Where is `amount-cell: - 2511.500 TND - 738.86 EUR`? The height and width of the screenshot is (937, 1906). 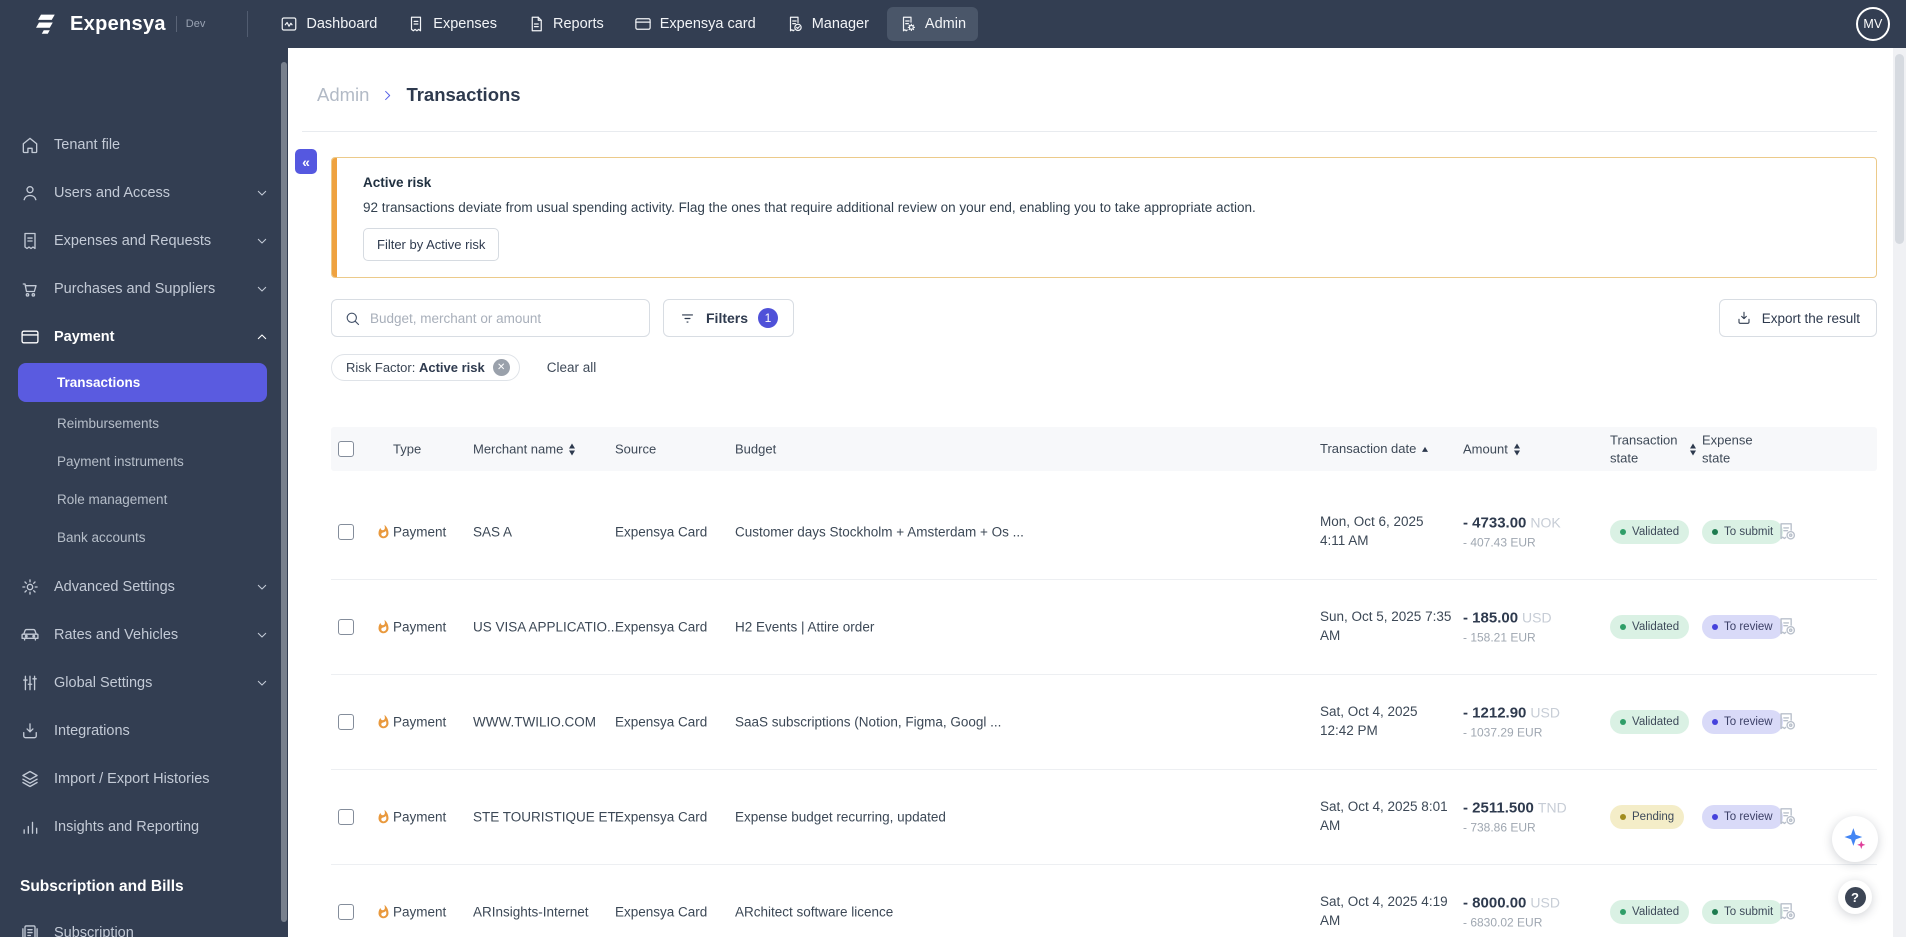 amount-cell: - 2511.500 TND - 738.86 EUR is located at coordinates (1515, 817).